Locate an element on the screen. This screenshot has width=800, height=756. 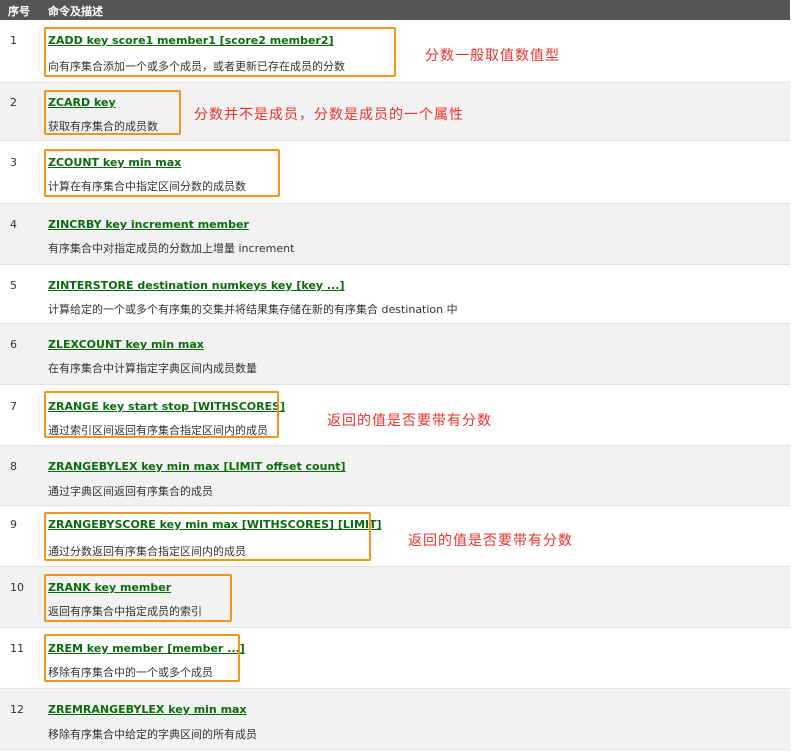
row-index: 3 is located at coordinates (13, 162).